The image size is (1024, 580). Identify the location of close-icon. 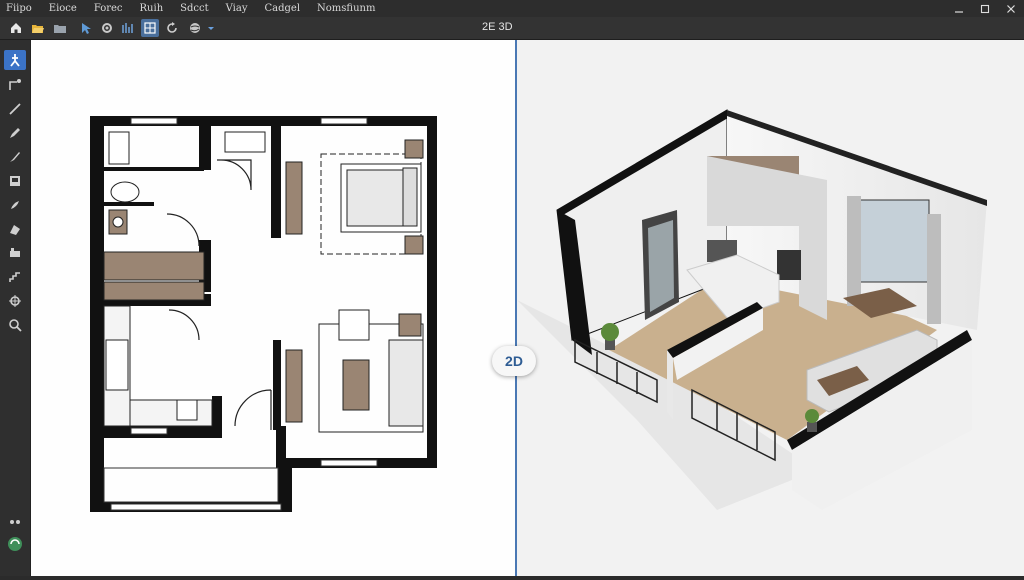
(1011, 8).